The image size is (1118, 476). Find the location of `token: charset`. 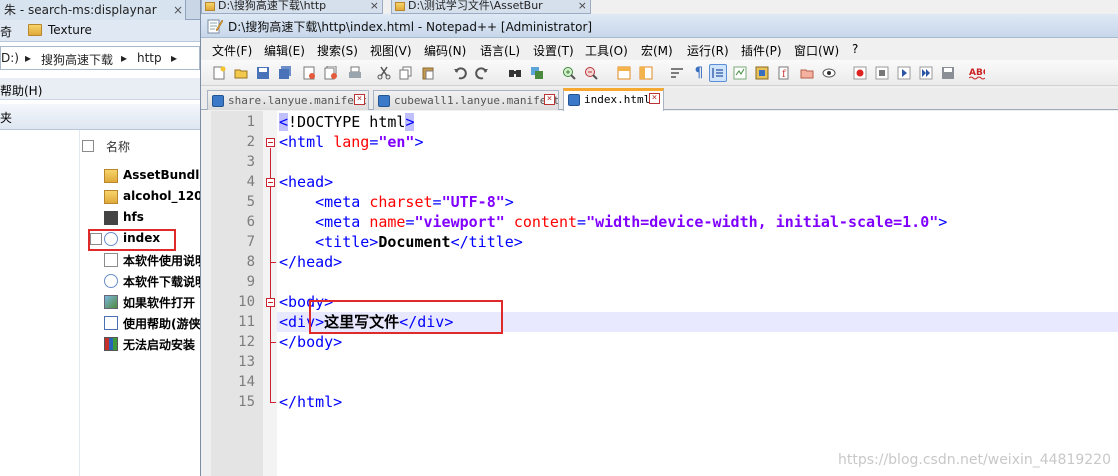

token: charset is located at coordinates (401, 202).